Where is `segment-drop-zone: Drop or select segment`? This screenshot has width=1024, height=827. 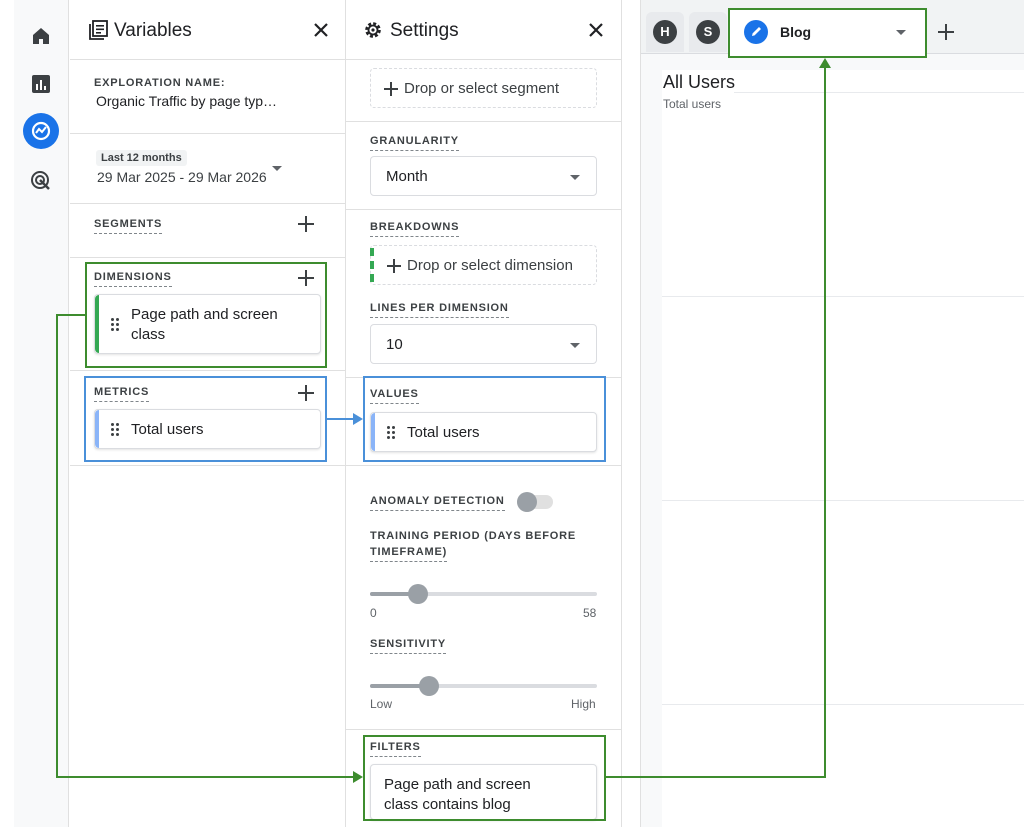
segment-drop-zone: Drop or select segment is located at coordinates (483, 88).